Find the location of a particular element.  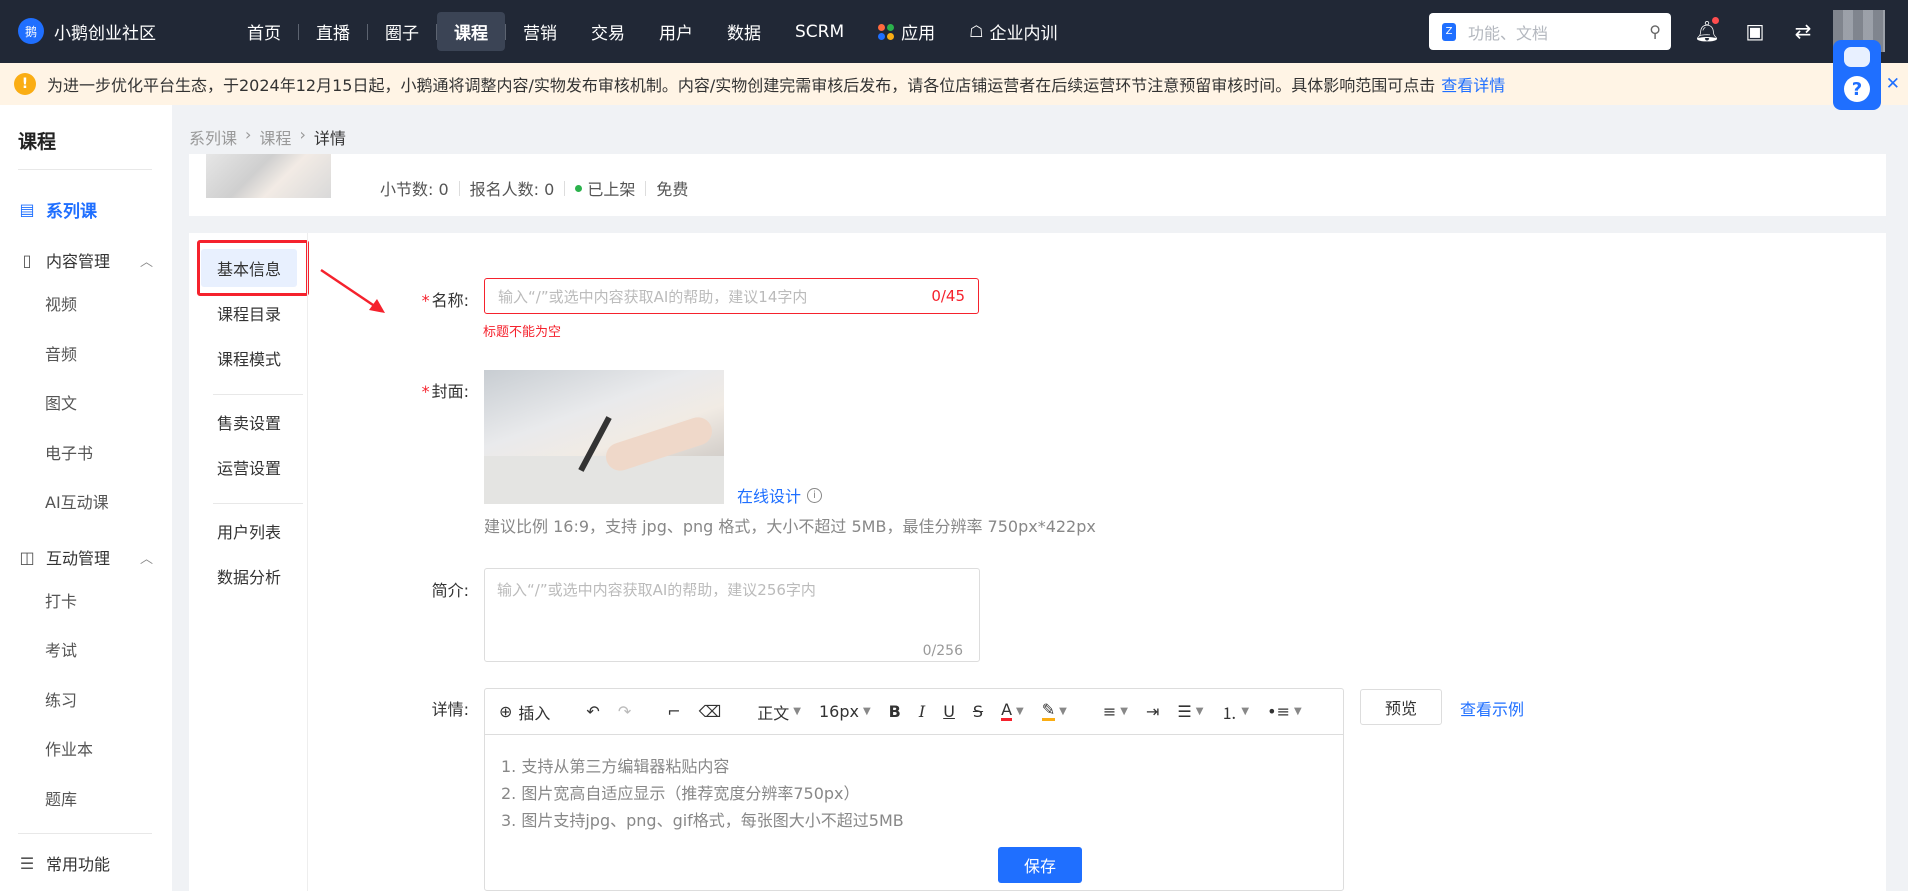

search-box: Z 功能、文档 ⚲ is located at coordinates (1550, 31).